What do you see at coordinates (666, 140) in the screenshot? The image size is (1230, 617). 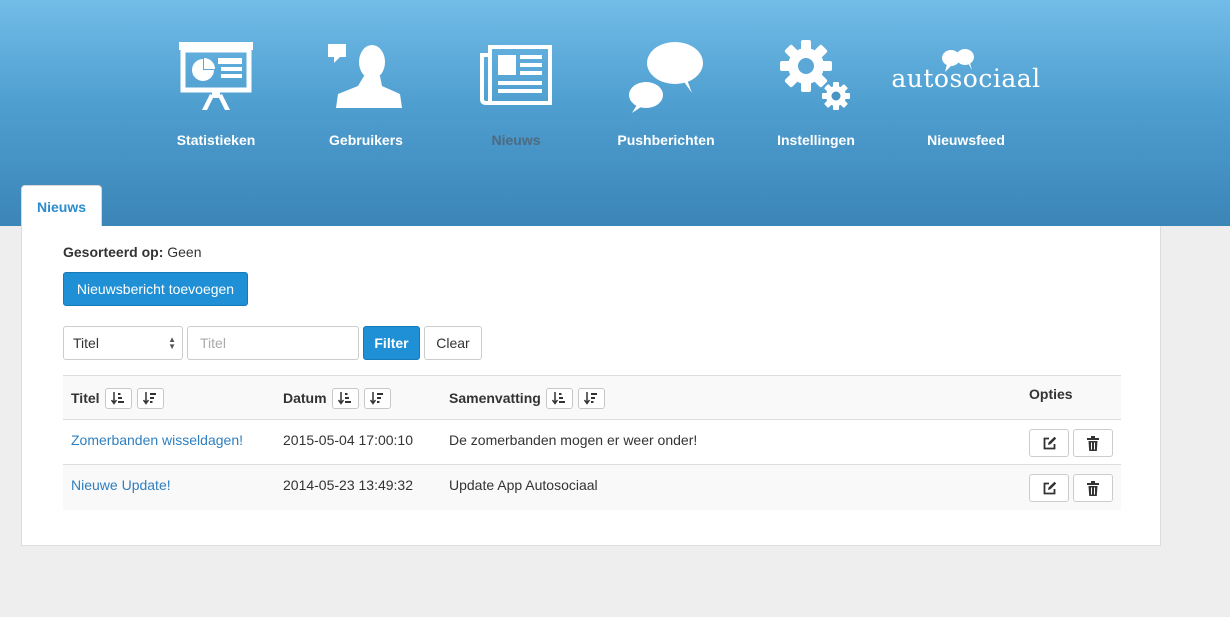 I see `nav-label: Pushberichten` at bounding box center [666, 140].